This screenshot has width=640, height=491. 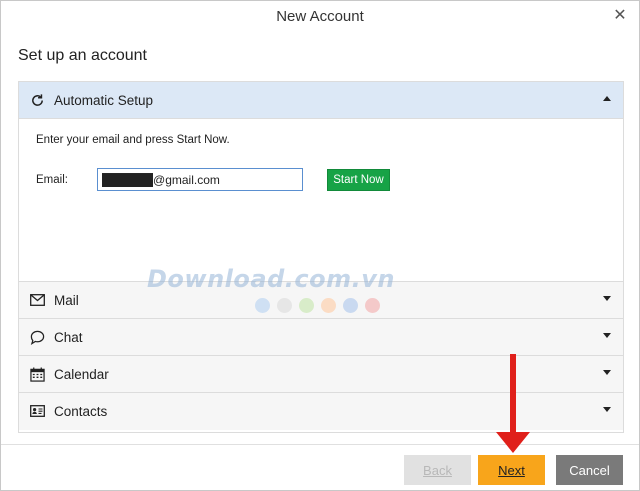 What do you see at coordinates (37, 374) in the screenshot?
I see `calendar-icon` at bounding box center [37, 374].